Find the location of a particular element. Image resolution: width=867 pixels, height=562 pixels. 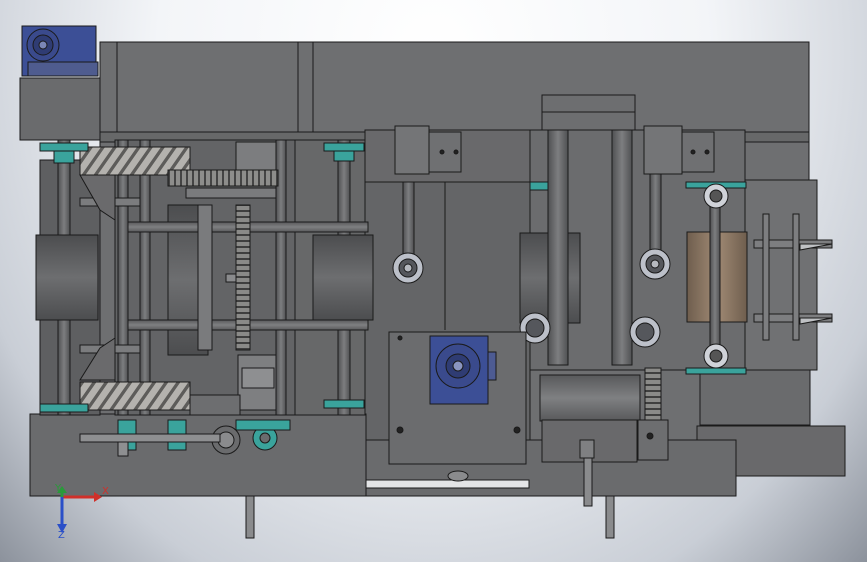

cylinder-lower is located at coordinates (590, 398).